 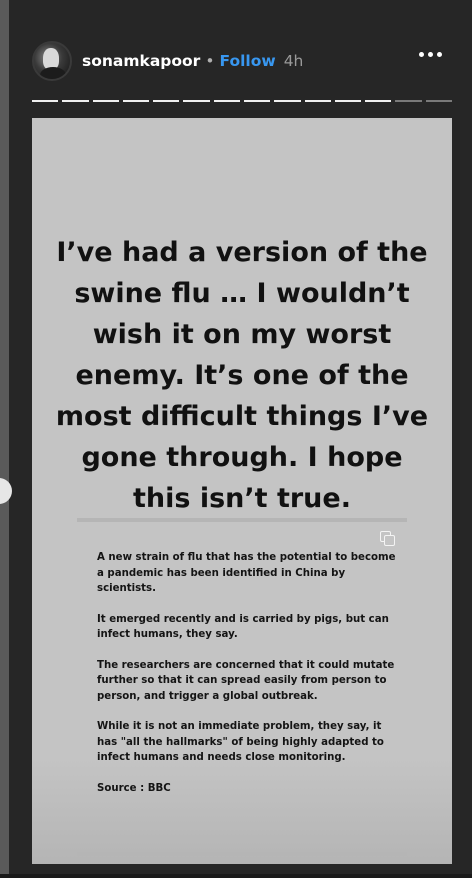 I want to click on bottom-edge, so click(x=236, y=876).